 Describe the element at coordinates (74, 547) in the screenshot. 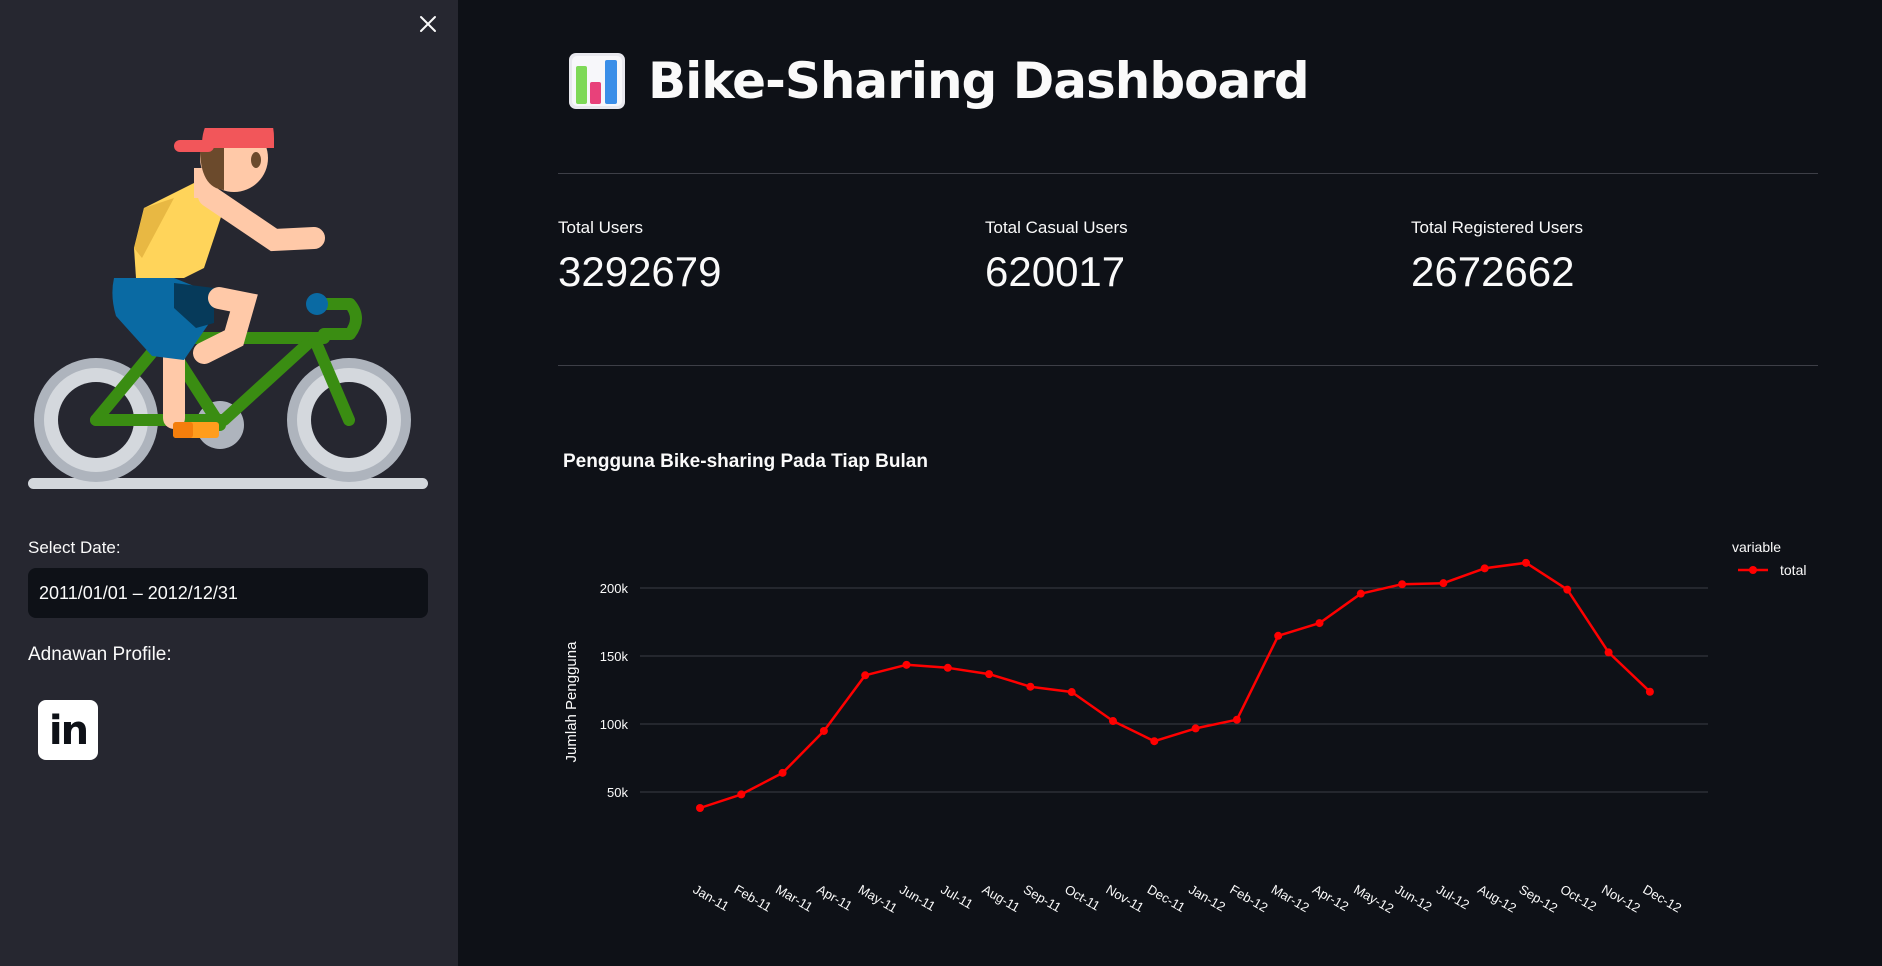

I see `date-label: Select Date:` at that location.